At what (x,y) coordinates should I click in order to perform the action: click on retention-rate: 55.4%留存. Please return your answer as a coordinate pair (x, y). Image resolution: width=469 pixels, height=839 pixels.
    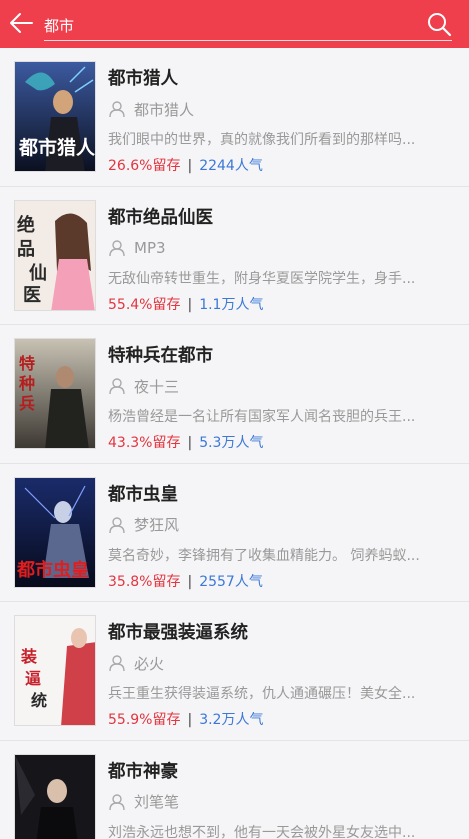
    Looking at the image, I should click on (144, 304).